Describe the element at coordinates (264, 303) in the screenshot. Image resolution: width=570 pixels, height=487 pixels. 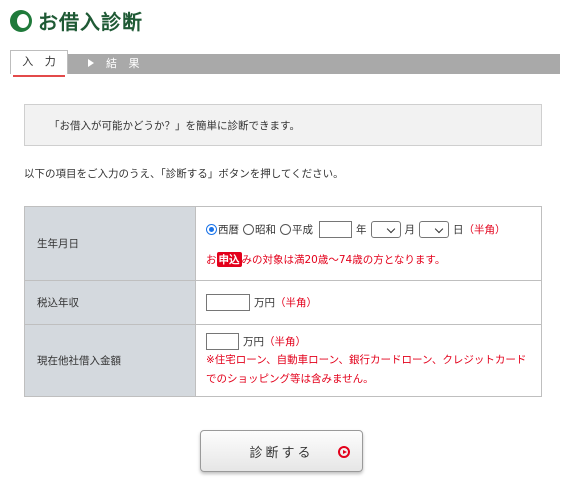
I see `income-unit: 万円` at that location.